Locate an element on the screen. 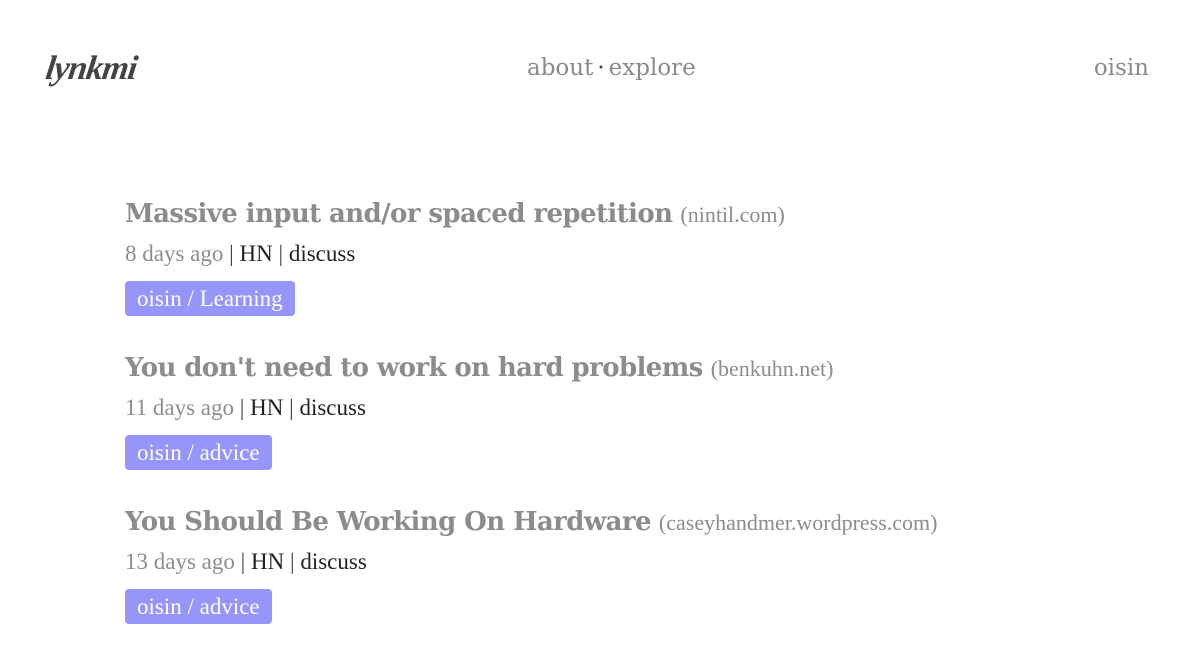 The width and height of the screenshot is (1200, 653). item-meta: 8 days ago | HN | discuss is located at coordinates (625, 254).